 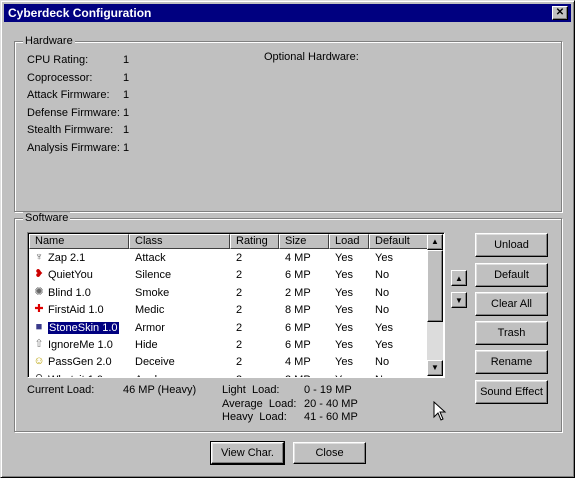 I want to click on software-group-label: Software, so click(x=47, y=218).